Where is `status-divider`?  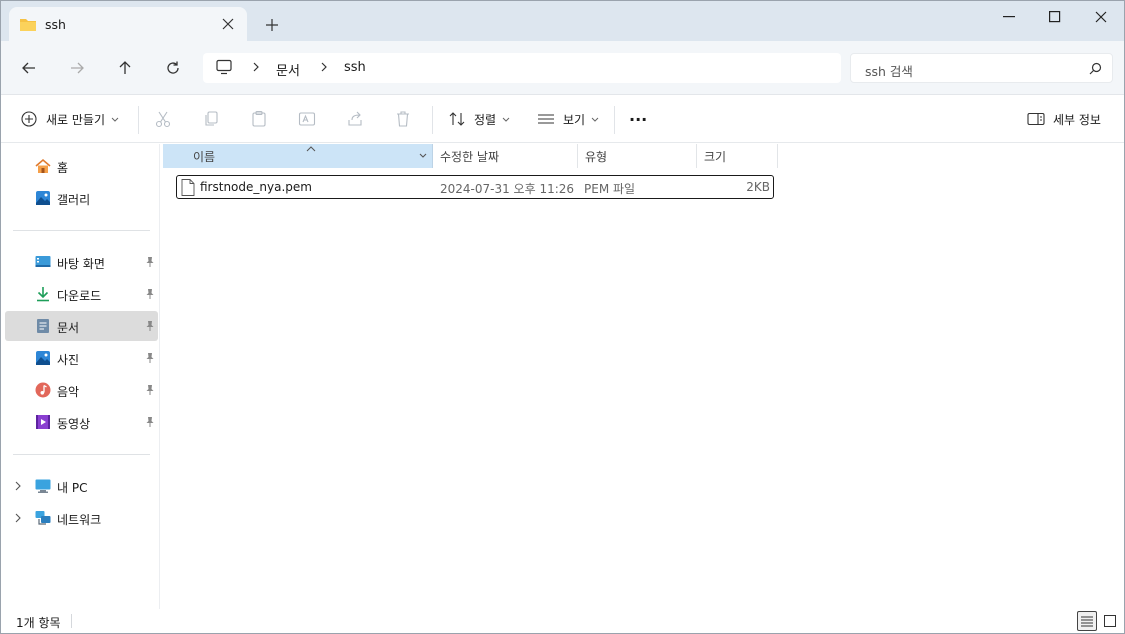 status-divider is located at coordinates (71, 621).